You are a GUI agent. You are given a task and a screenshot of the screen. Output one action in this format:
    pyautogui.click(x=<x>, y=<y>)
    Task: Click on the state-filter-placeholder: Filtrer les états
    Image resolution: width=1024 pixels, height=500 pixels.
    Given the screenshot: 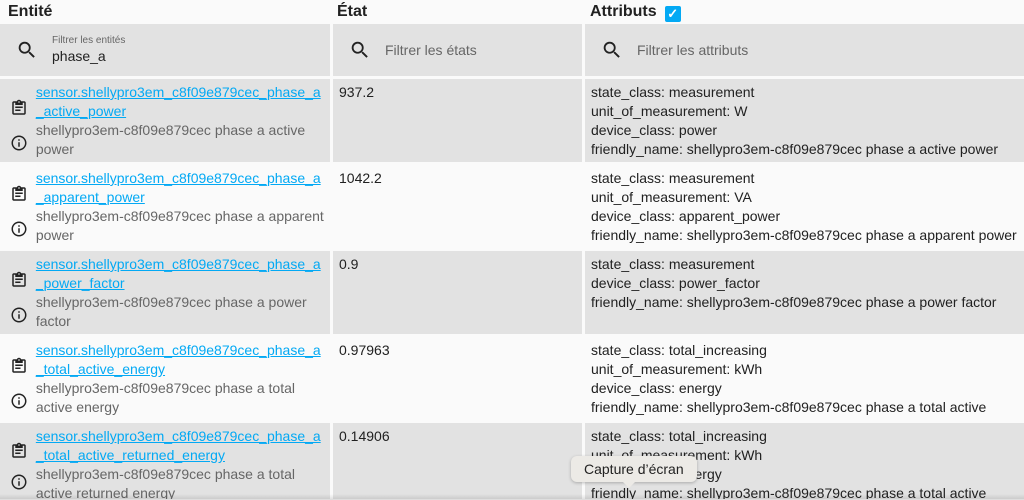 What is the action you would take?
    pyautogui.click(x=431, y=50)
    